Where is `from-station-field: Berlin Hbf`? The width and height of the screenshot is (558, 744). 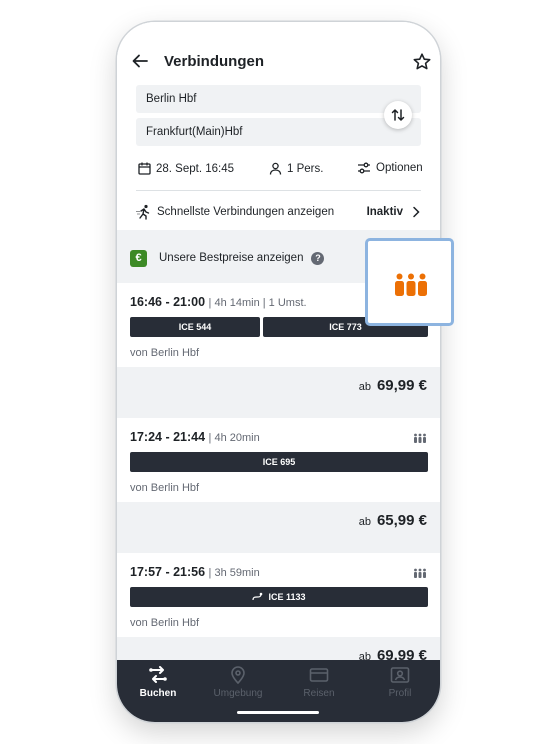 from-station-field: Berlin Hbf is located at coordinates (278, 99).